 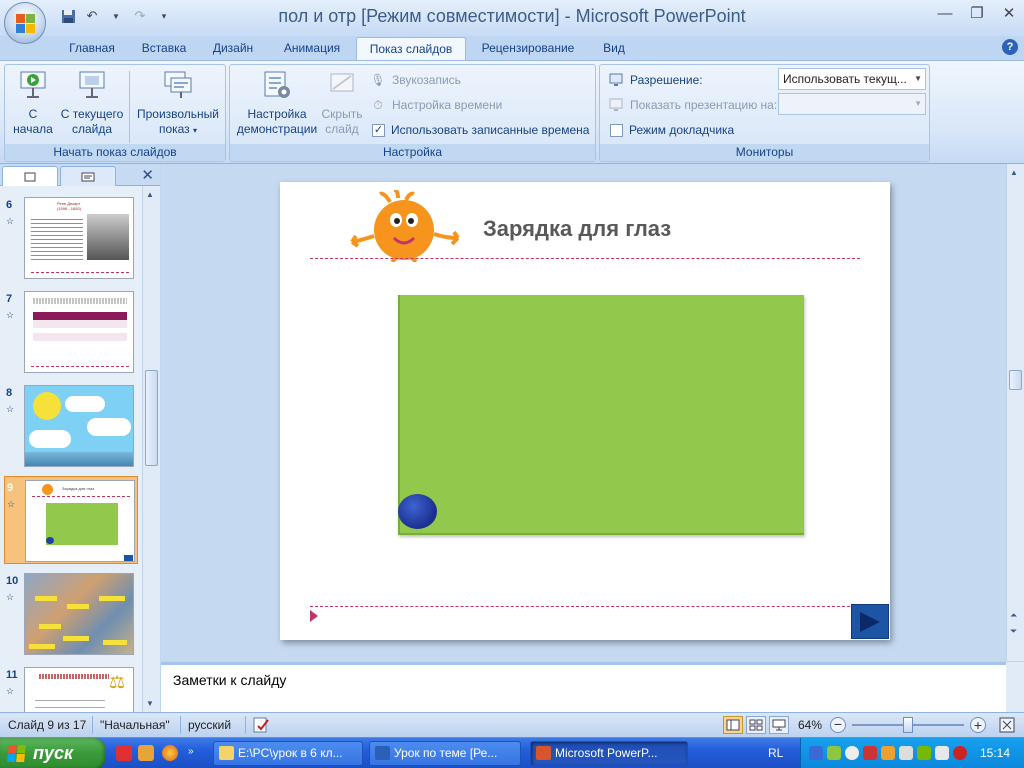 I want to click on redo-icon: ↷, so click(x=140, y=16).